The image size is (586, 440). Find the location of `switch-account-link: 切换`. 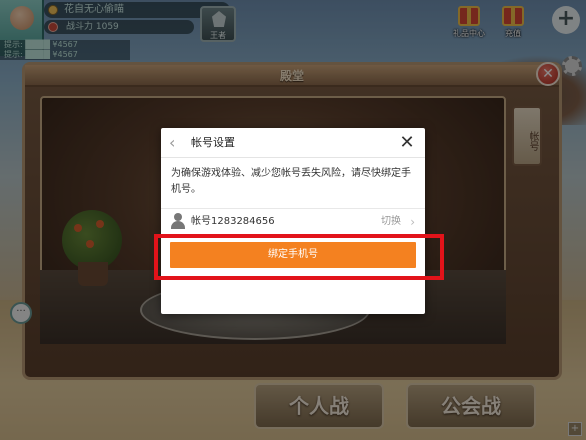

switch-account-link: 切换 is located at coordinates (391, 222).